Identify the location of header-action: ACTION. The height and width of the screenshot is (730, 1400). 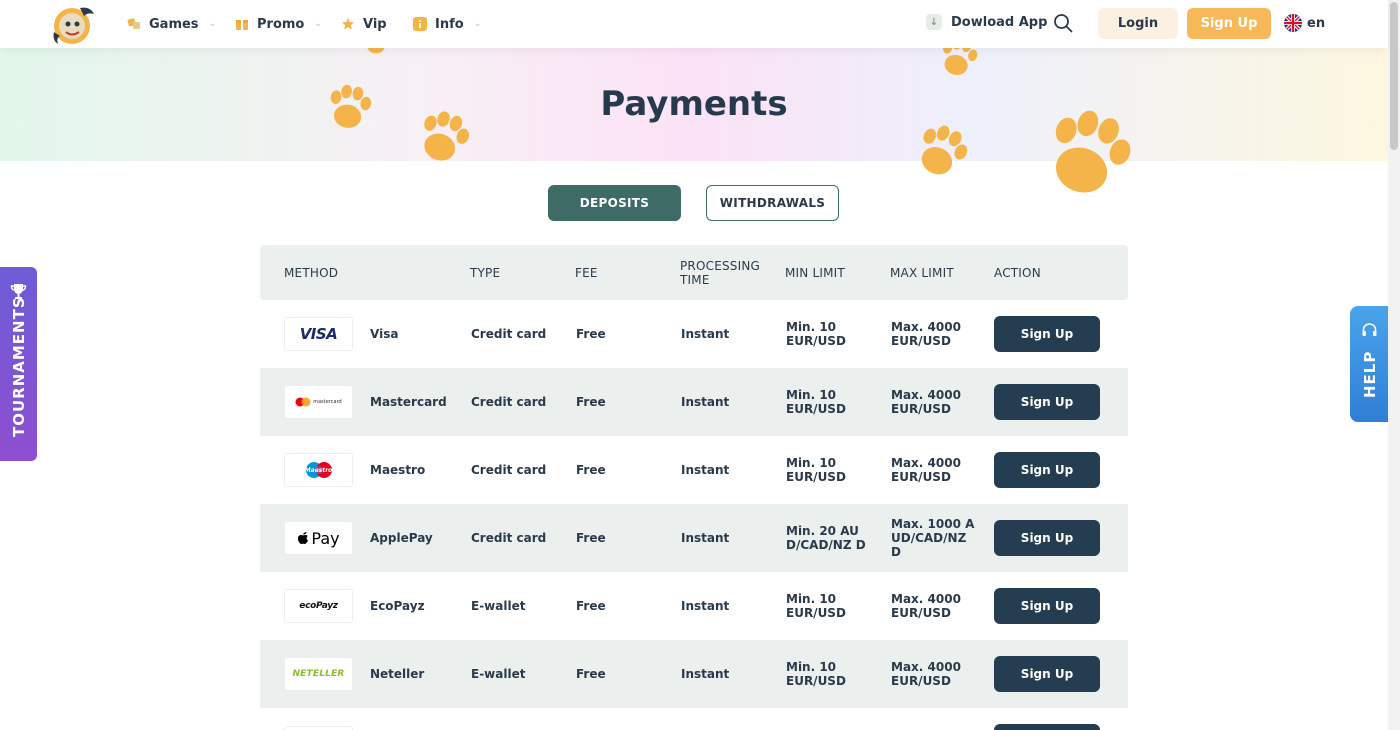
(1017, 272).